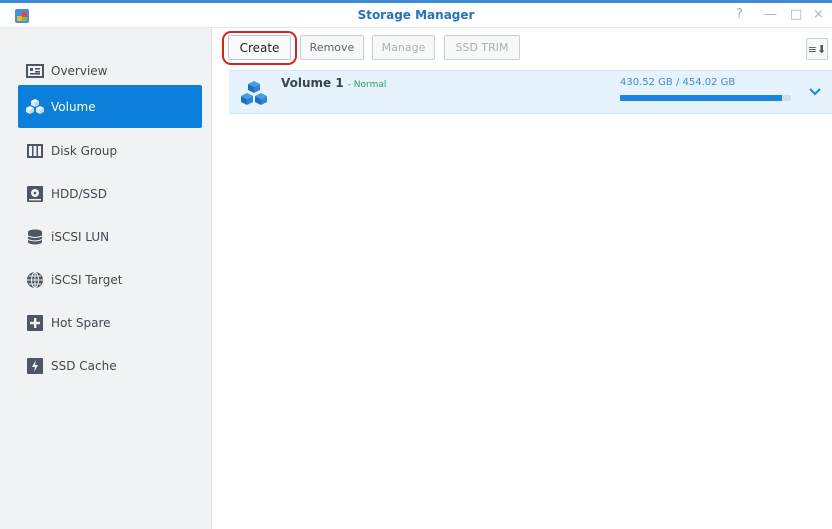 The height and width of the screenshot is (529, 832). I want to click on manage-button: Manage, so click(403, 47).